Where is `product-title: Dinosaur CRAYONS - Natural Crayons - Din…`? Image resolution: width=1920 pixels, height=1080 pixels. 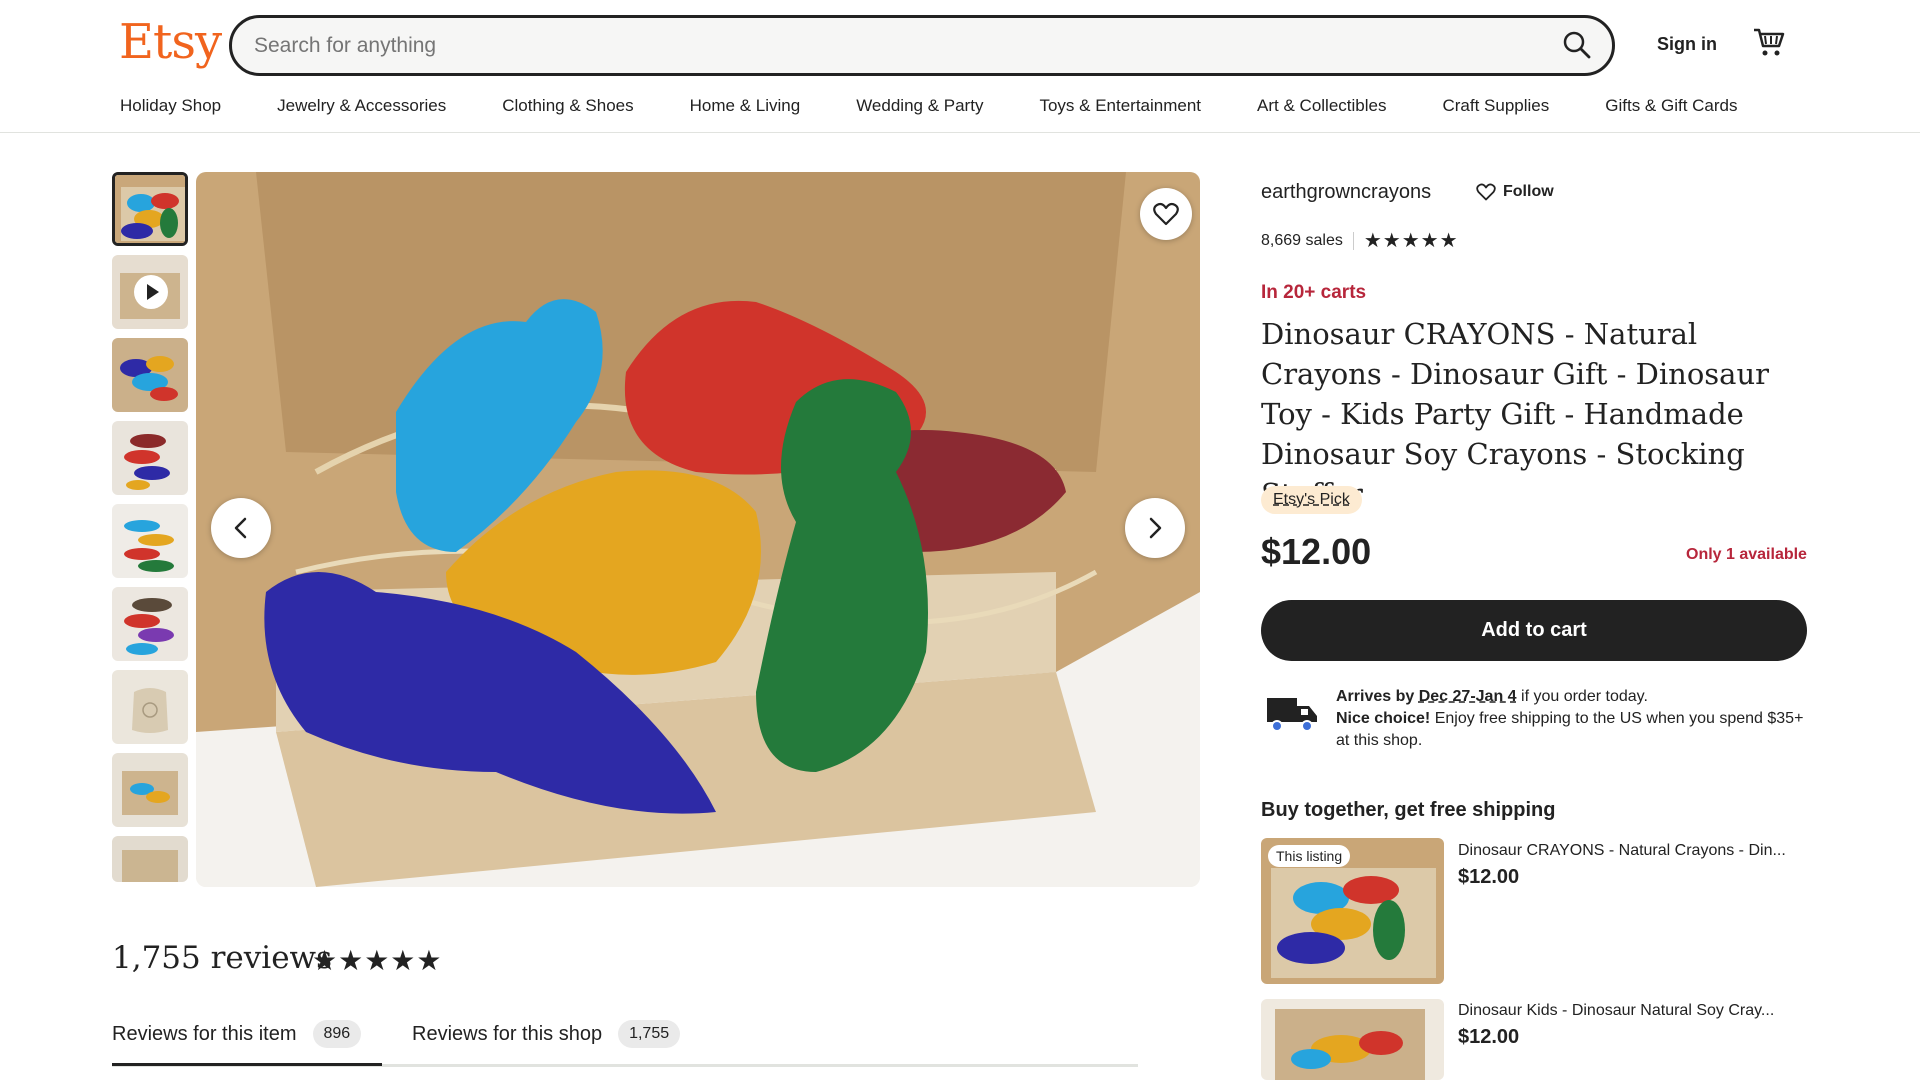 product-title: Dinosaur CRAYONS - Natural Crayons - Din… is located at coordinates (1515, 414).